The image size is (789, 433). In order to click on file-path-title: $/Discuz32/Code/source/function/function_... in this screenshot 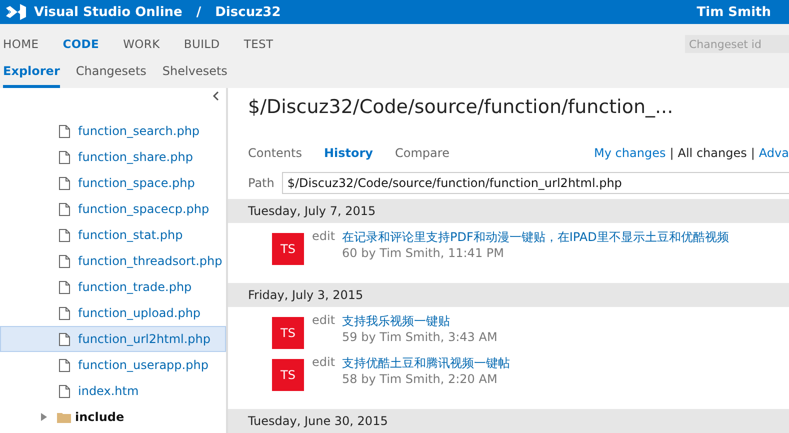, I will do `click(461, 108)`.